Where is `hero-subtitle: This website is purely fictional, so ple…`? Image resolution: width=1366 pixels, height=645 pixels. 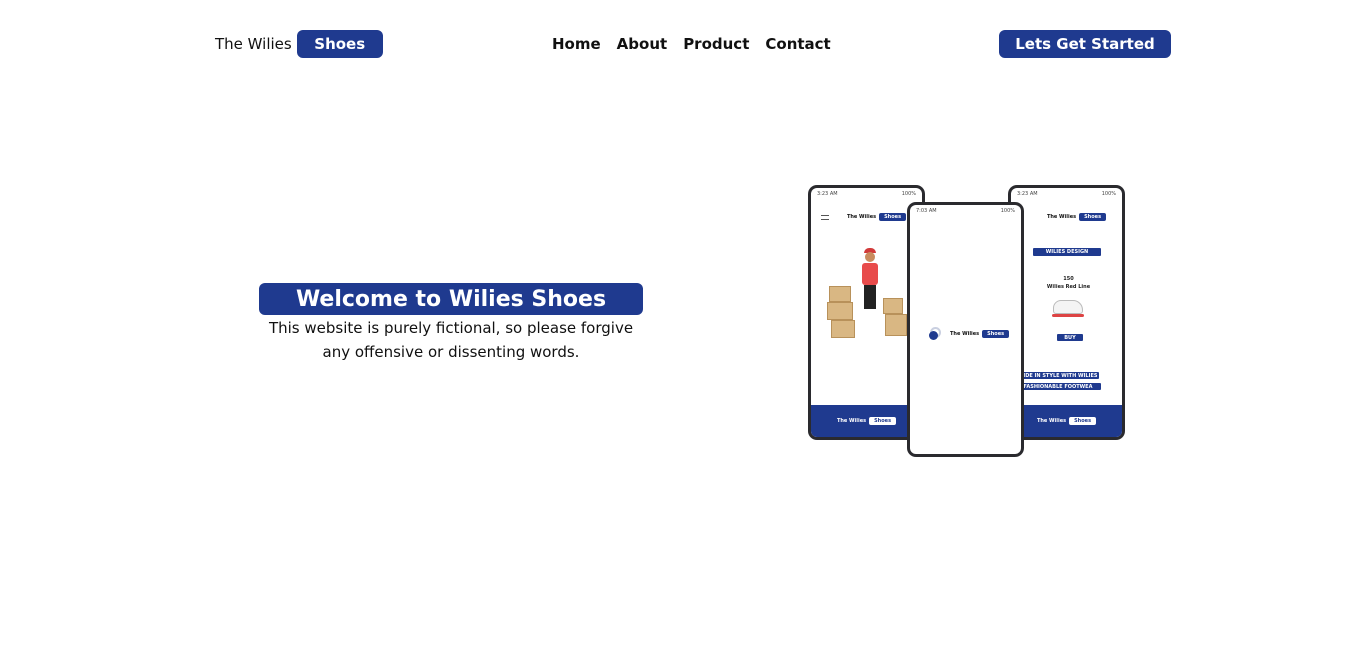
hero-subtitle: This website is purely fictional, so ple… is located at coordinates (451, 340).